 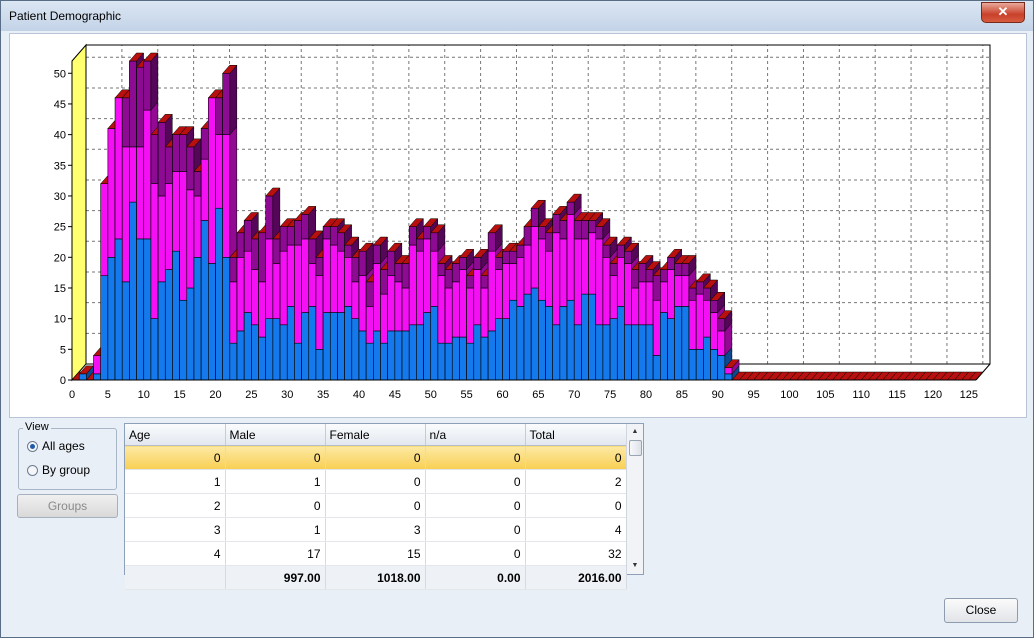 What do you see at coordinates (58, 470) in the screenshot?
I see `radio-by-group: By group` at bounding box center [58, 470].